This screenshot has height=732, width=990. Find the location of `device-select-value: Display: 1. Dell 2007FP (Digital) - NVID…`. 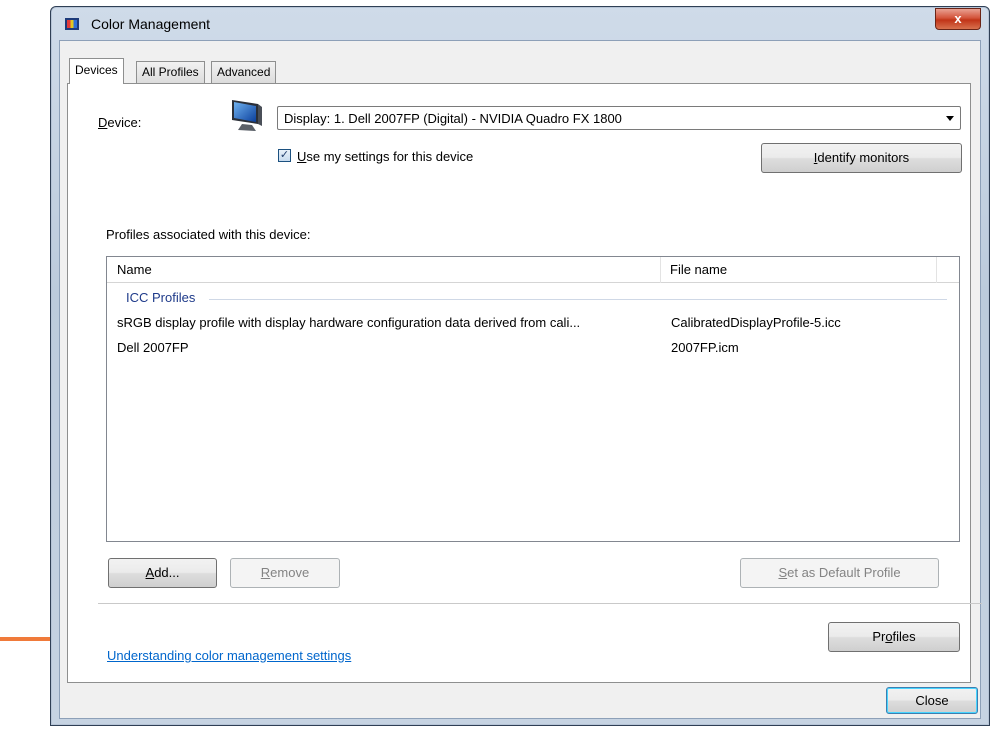

device-select-value: Display: 1. Dell 2007FP (Digital) - NVID… is located at coordinates (453, 118).